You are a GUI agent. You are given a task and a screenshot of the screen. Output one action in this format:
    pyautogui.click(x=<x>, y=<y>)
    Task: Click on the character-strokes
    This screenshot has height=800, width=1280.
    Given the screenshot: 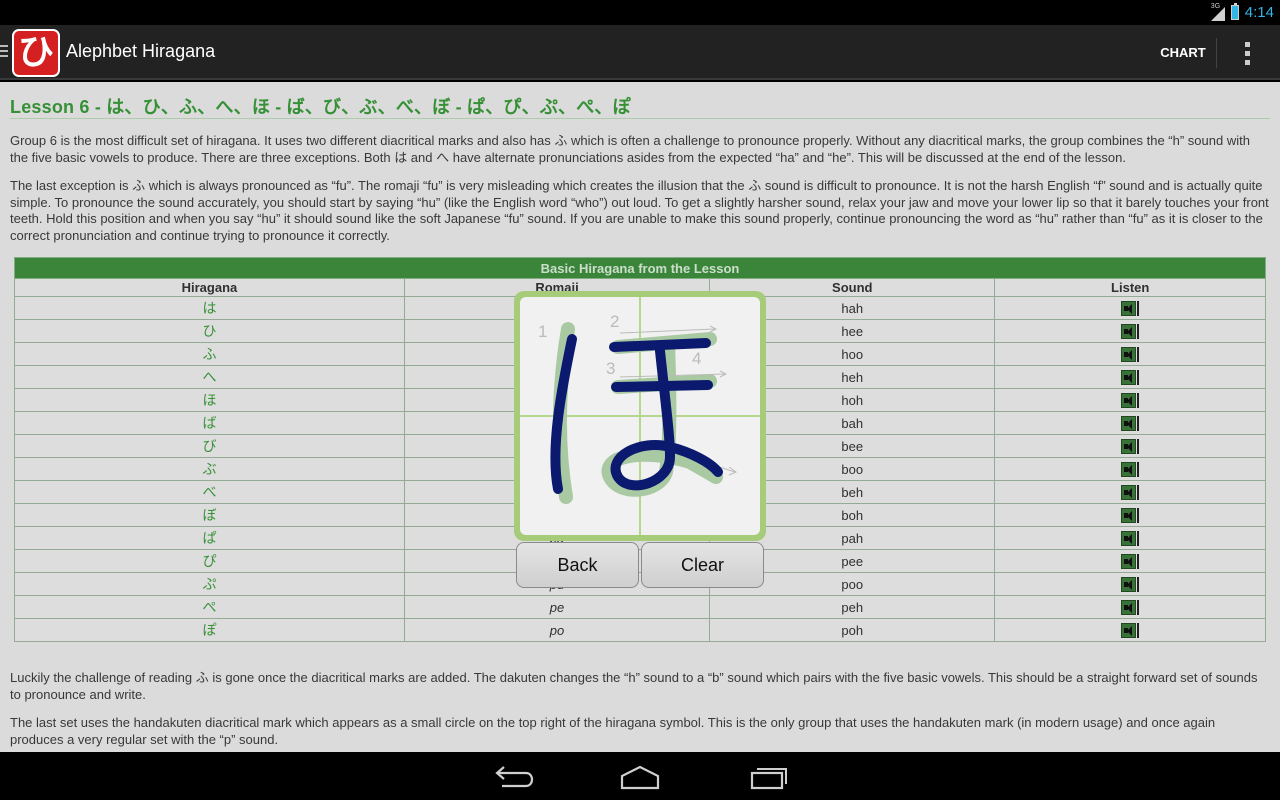 What is the action you would take?
    pyautogui.click(x=644, y=413)
    